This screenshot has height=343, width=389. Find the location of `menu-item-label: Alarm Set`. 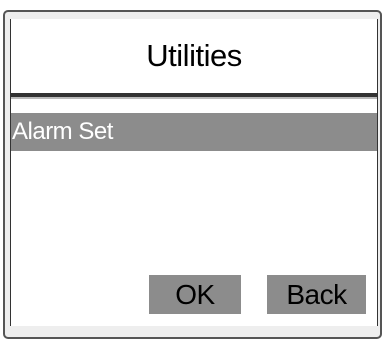

menu-item-label: Alarm Set is located at coordinates (62, 131).